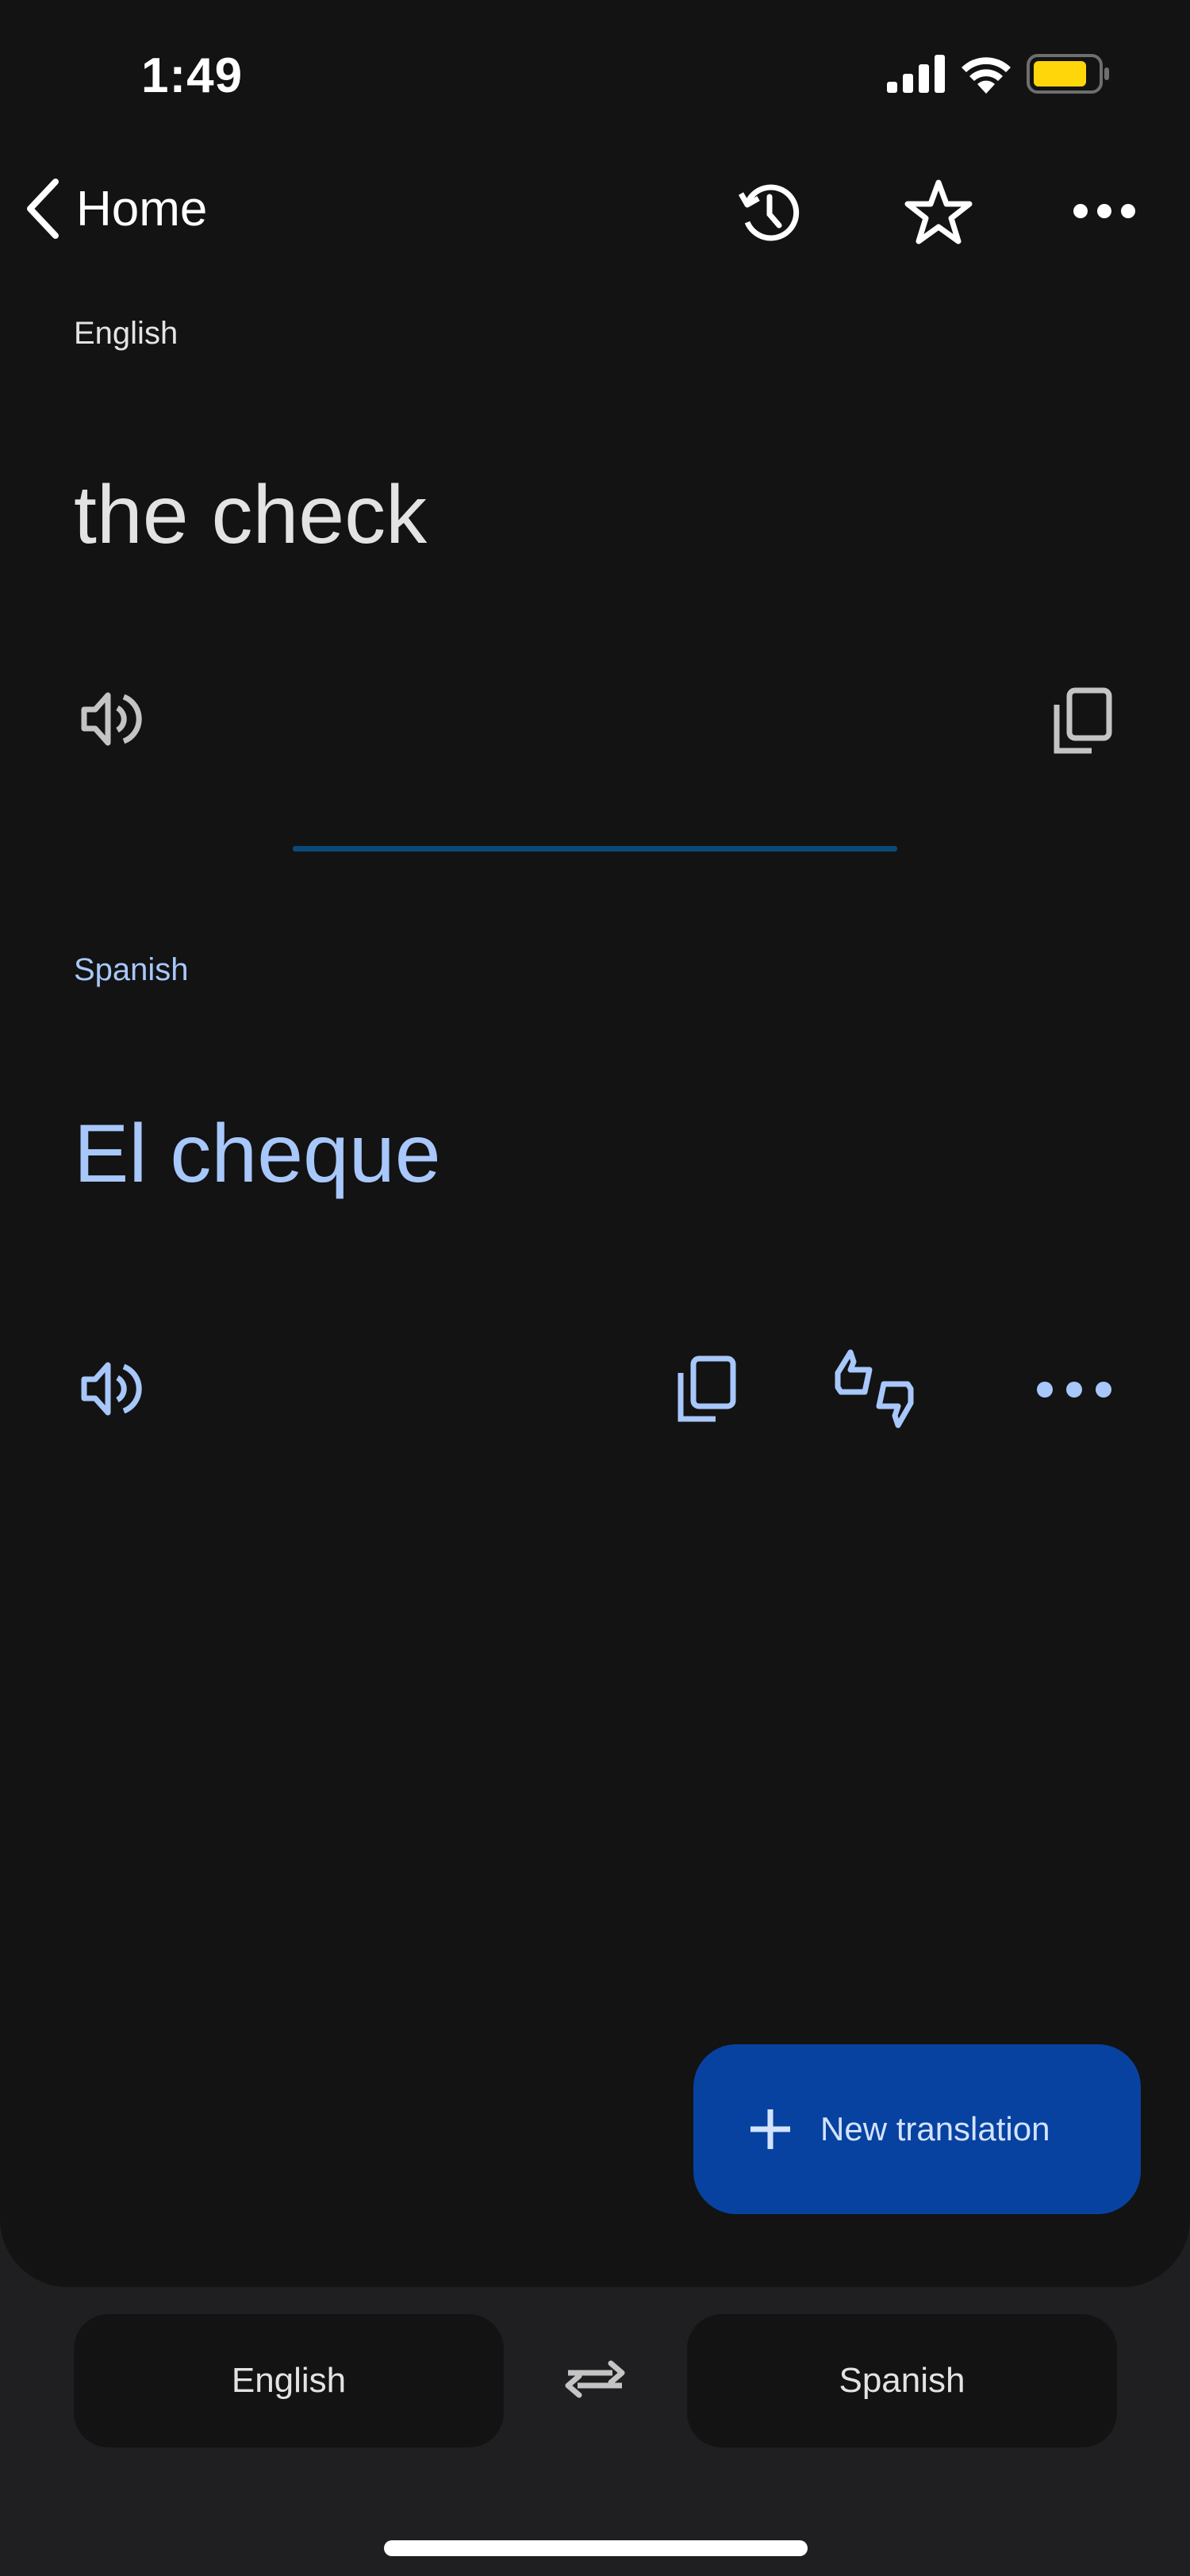  I want to click on source-language-label: English, so click(126, 333).